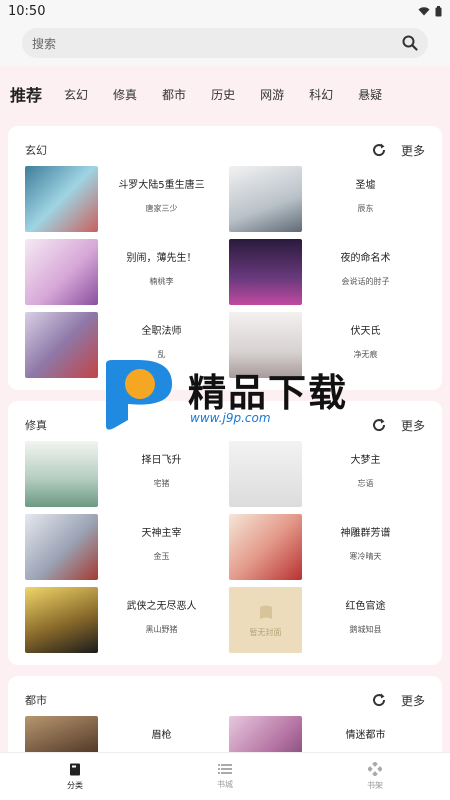 The image size is (450, 800). Describe the element at coordinates (225, 784) in the screenshot. I see `nav-label: 书城` at that location.